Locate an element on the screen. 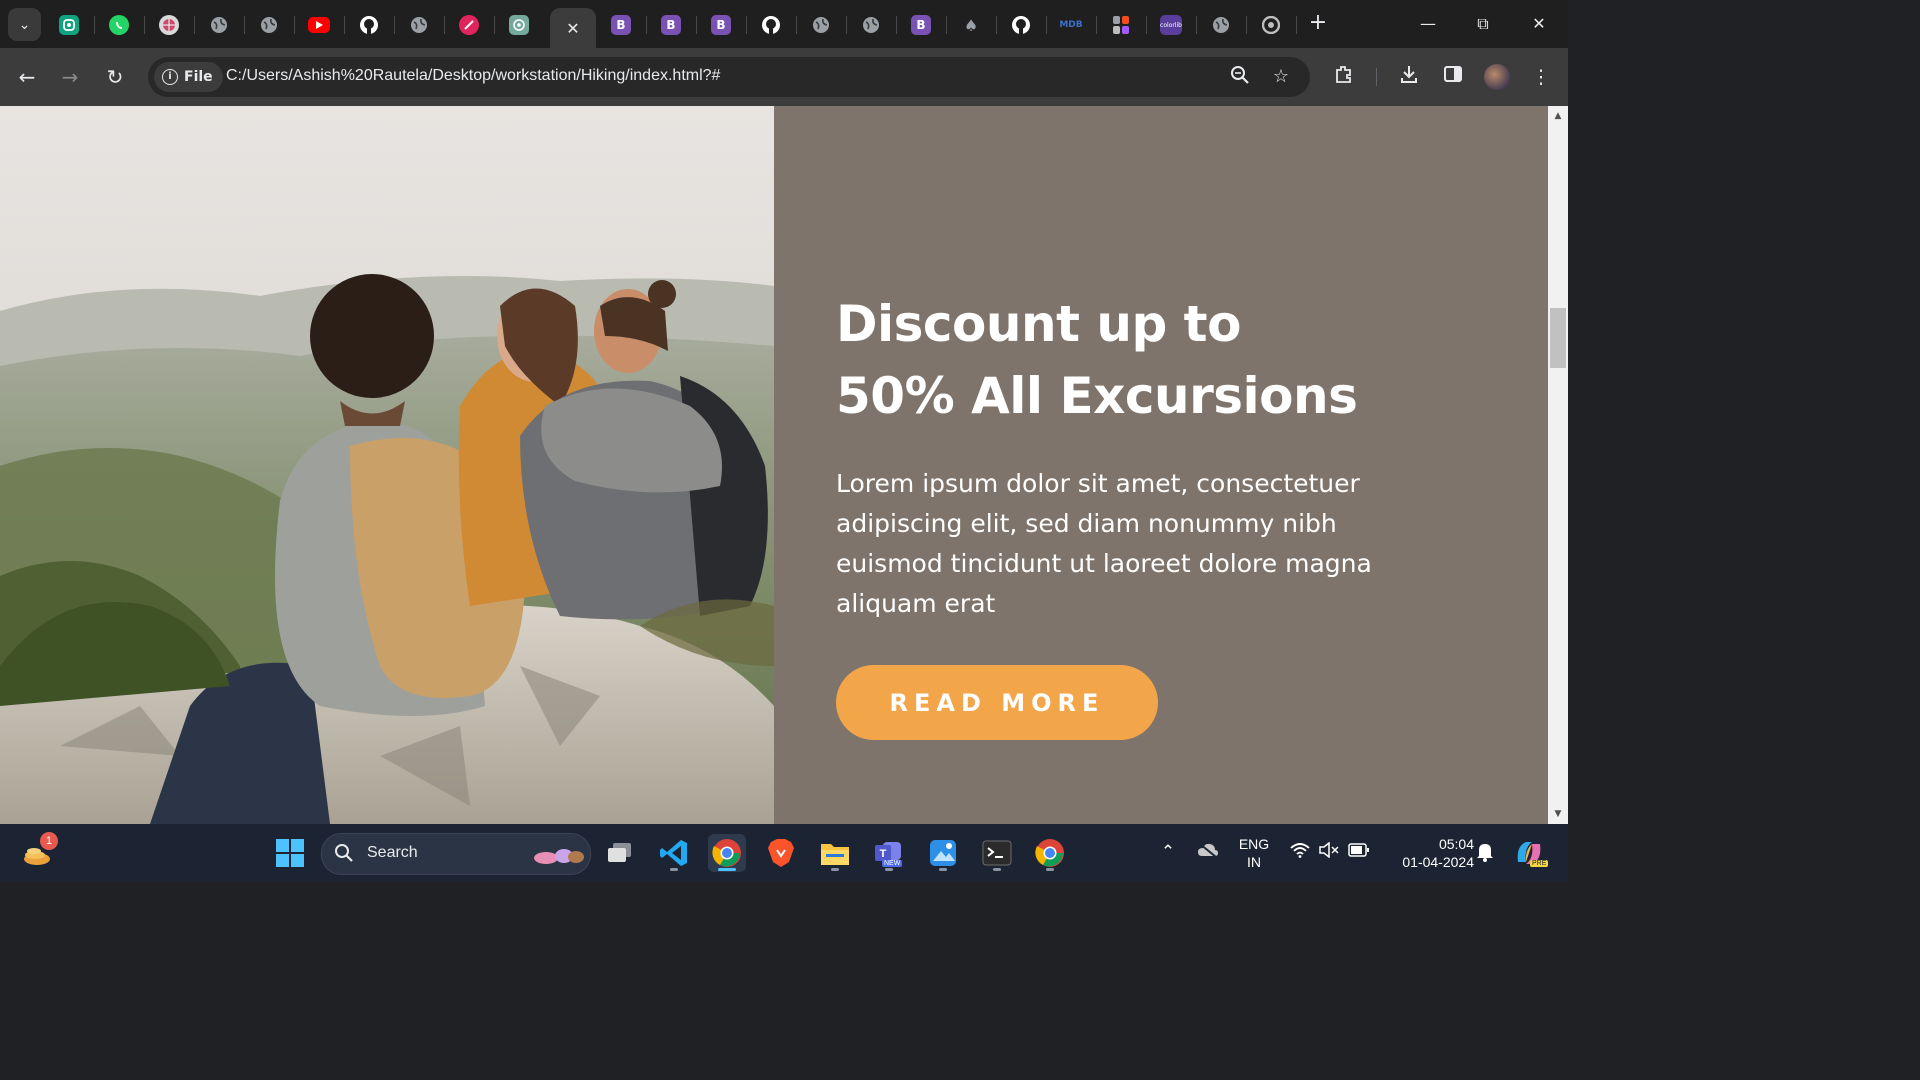 The height and width of the screenshot is (1080, 1920). rabbit-icon: ♠ is located at coordinates (971, 25).